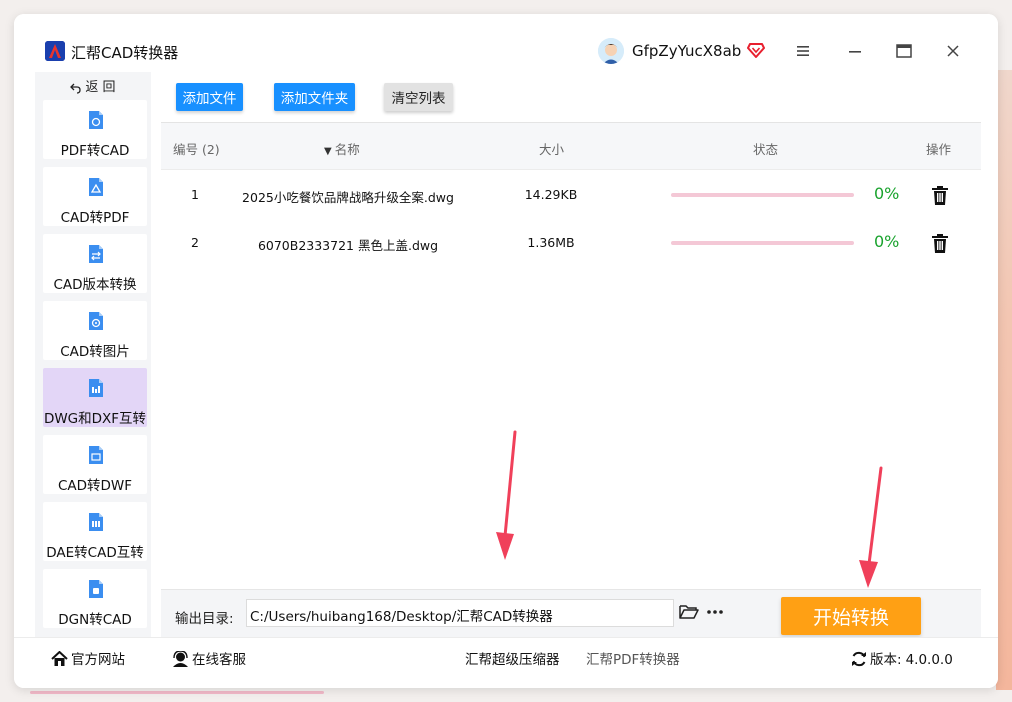  I want to click on table-row: 2 6070B2333721 黑色上盖.dwg 1.36MB 0%, so click(571, 245).